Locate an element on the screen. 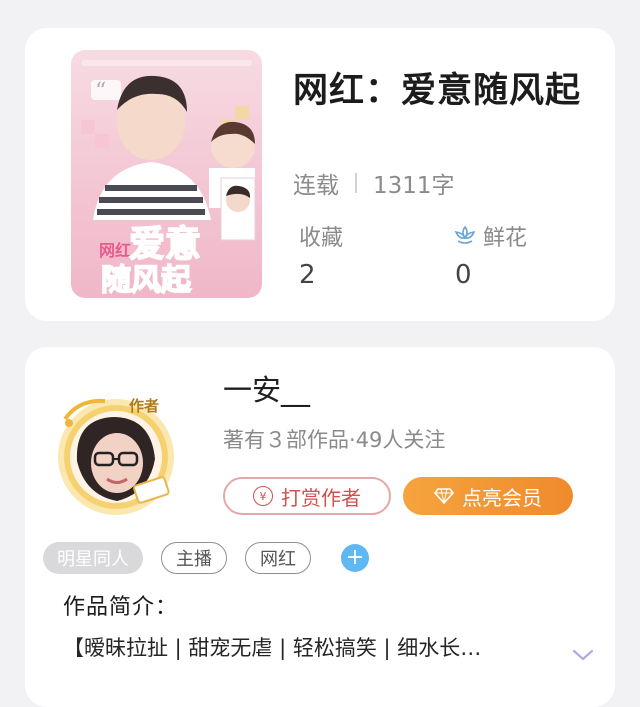 The image size is (640, 707). cover-title-small: 网红 is located at coordinates (115, 250).